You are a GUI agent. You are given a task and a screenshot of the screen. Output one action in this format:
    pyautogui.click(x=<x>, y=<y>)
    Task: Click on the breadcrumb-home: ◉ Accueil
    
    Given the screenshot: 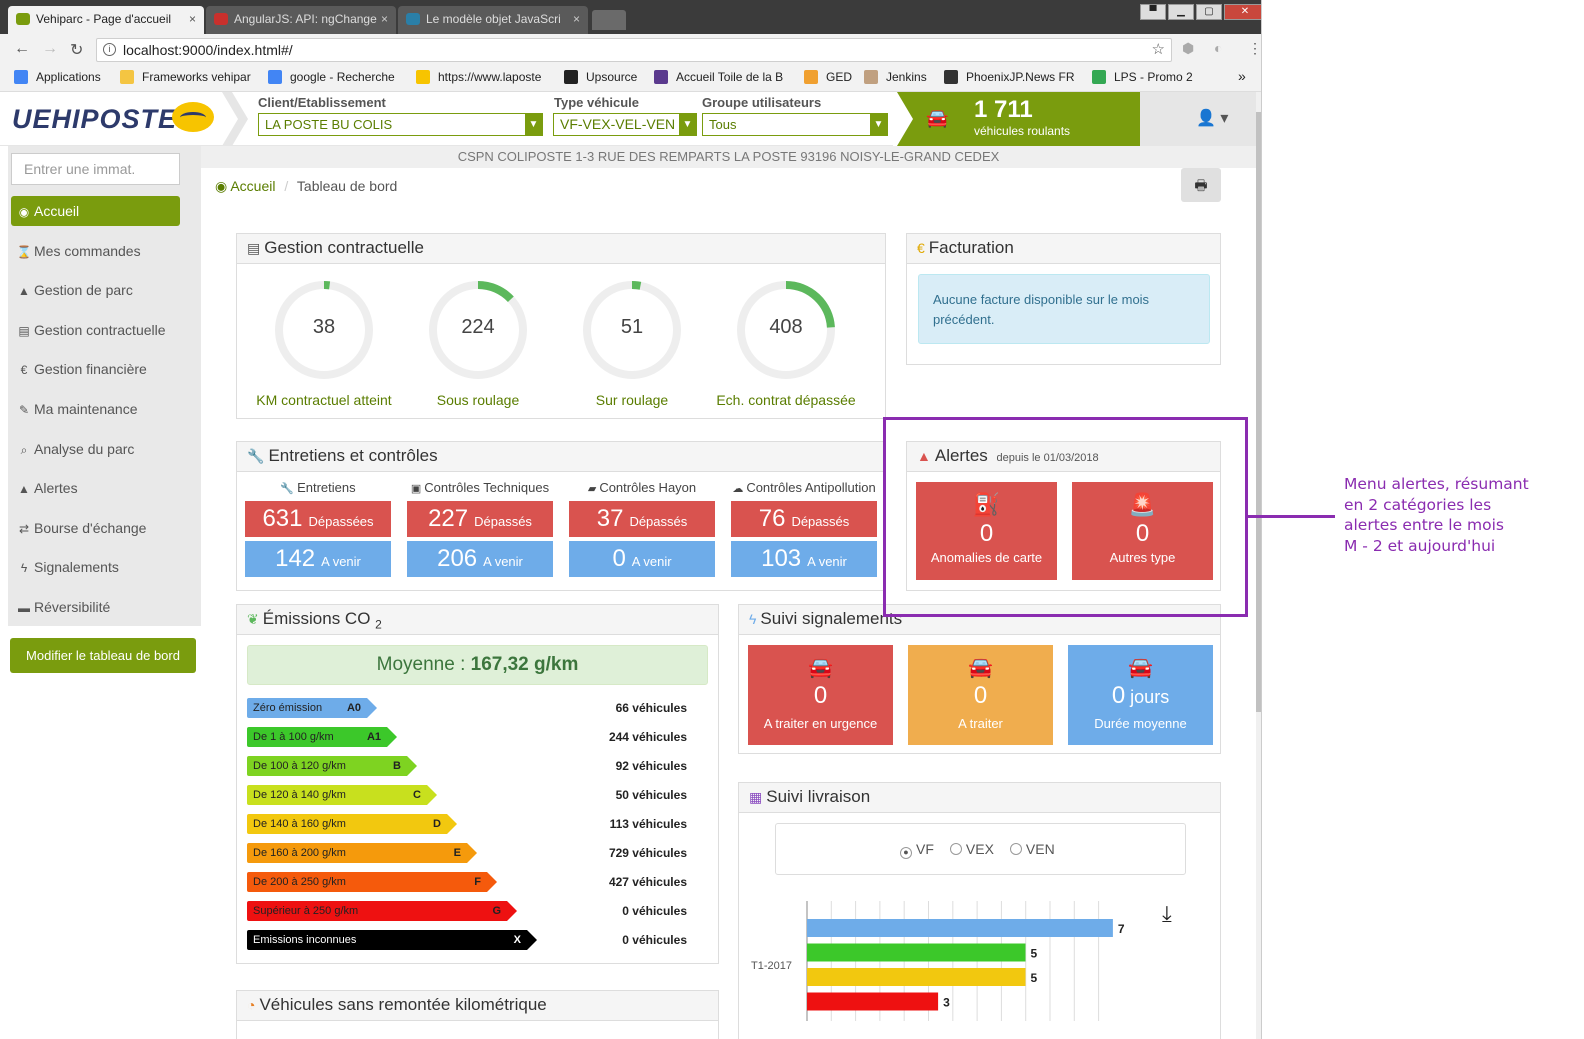 What is the action you would take?
    pyautogui.click(x=245, y=186)
    